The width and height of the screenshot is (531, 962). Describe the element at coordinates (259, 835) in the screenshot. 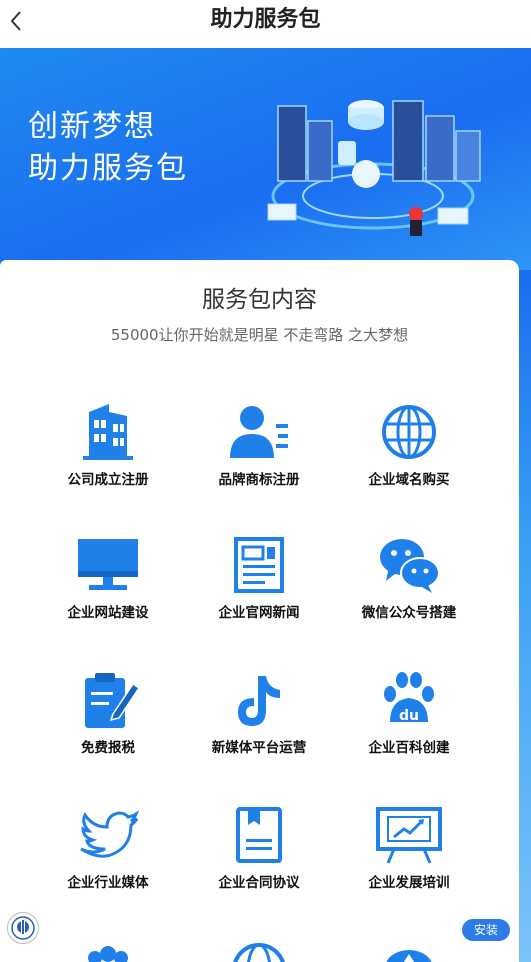

I see `contract-icon` at that location.